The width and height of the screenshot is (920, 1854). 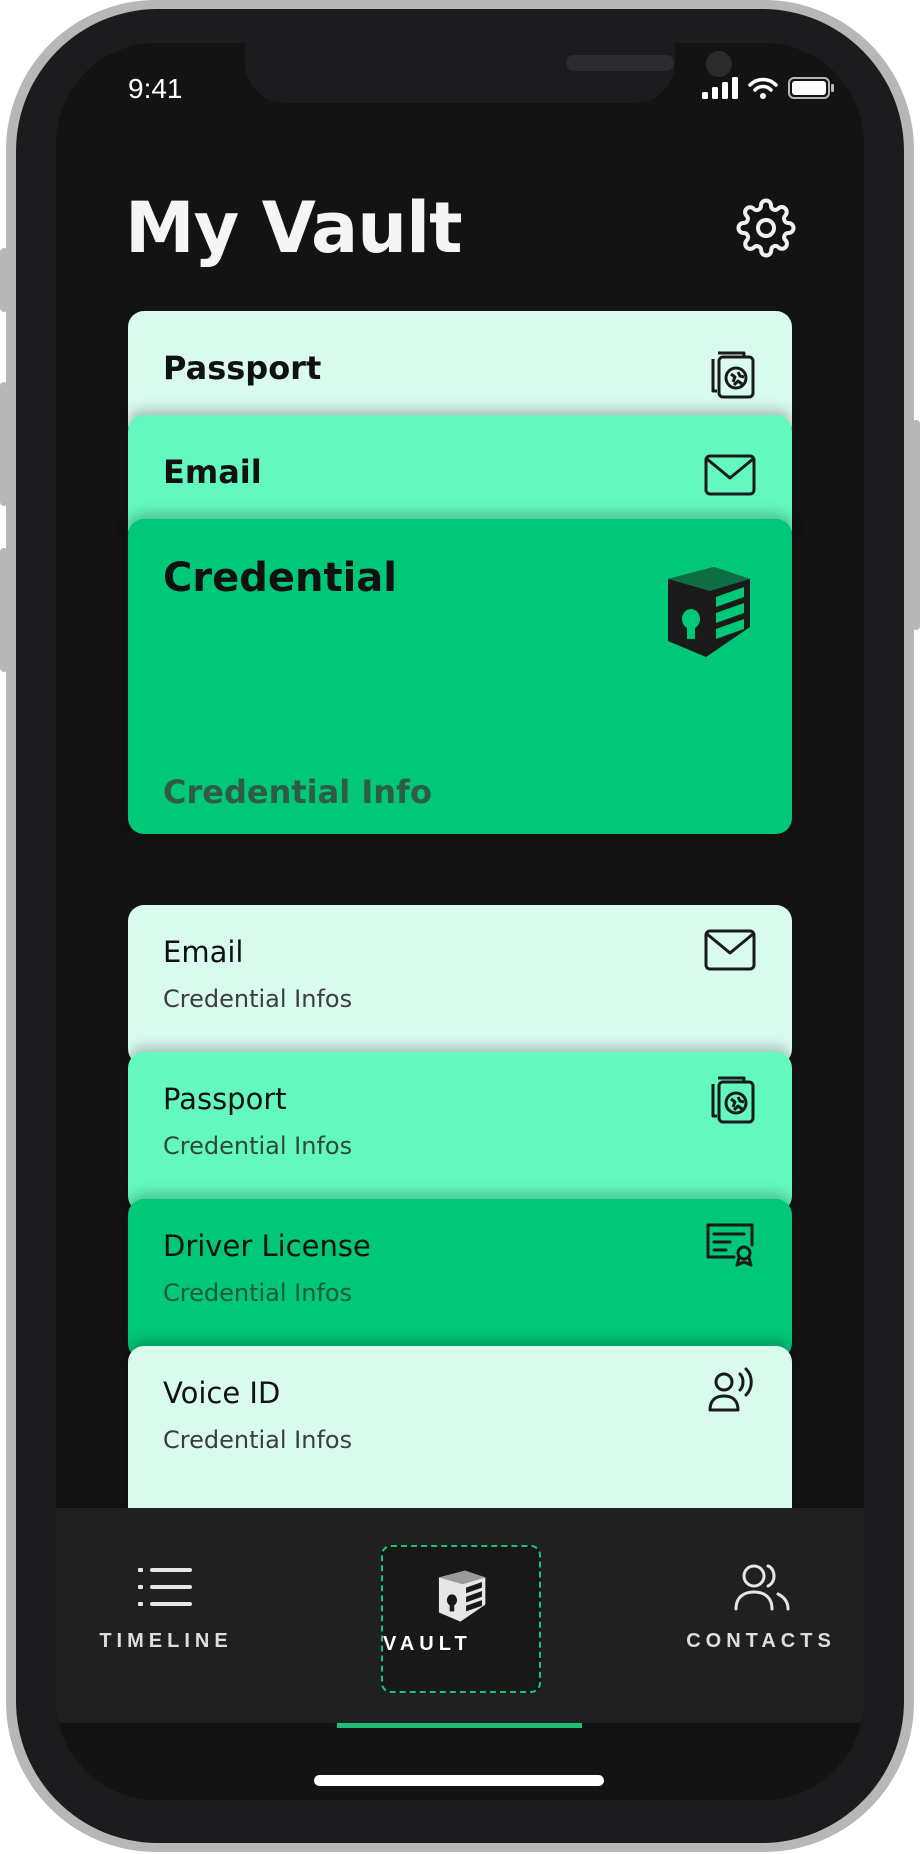 What do you see at coordinates (766, 228) in the screenshot?
I see `gear-icon` at bounding box center [766, 228].